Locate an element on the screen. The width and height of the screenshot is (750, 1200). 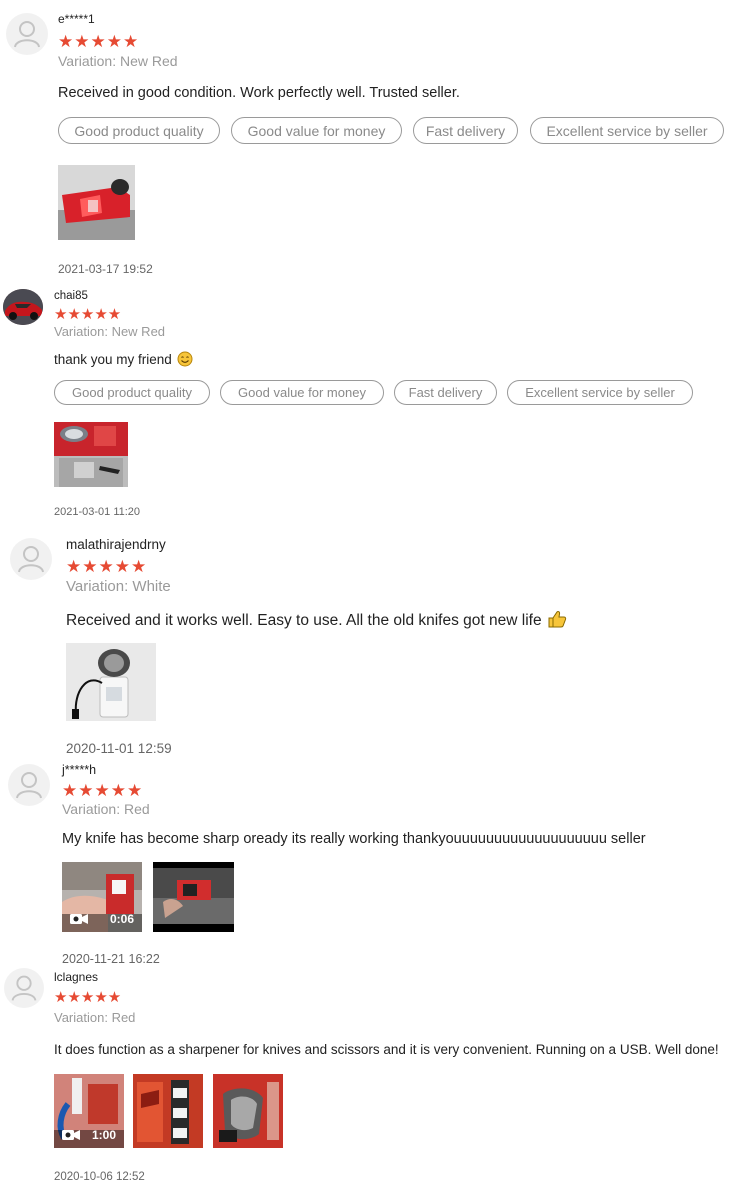
video-duration: 1:00 is located at coordinates (103, 1135).